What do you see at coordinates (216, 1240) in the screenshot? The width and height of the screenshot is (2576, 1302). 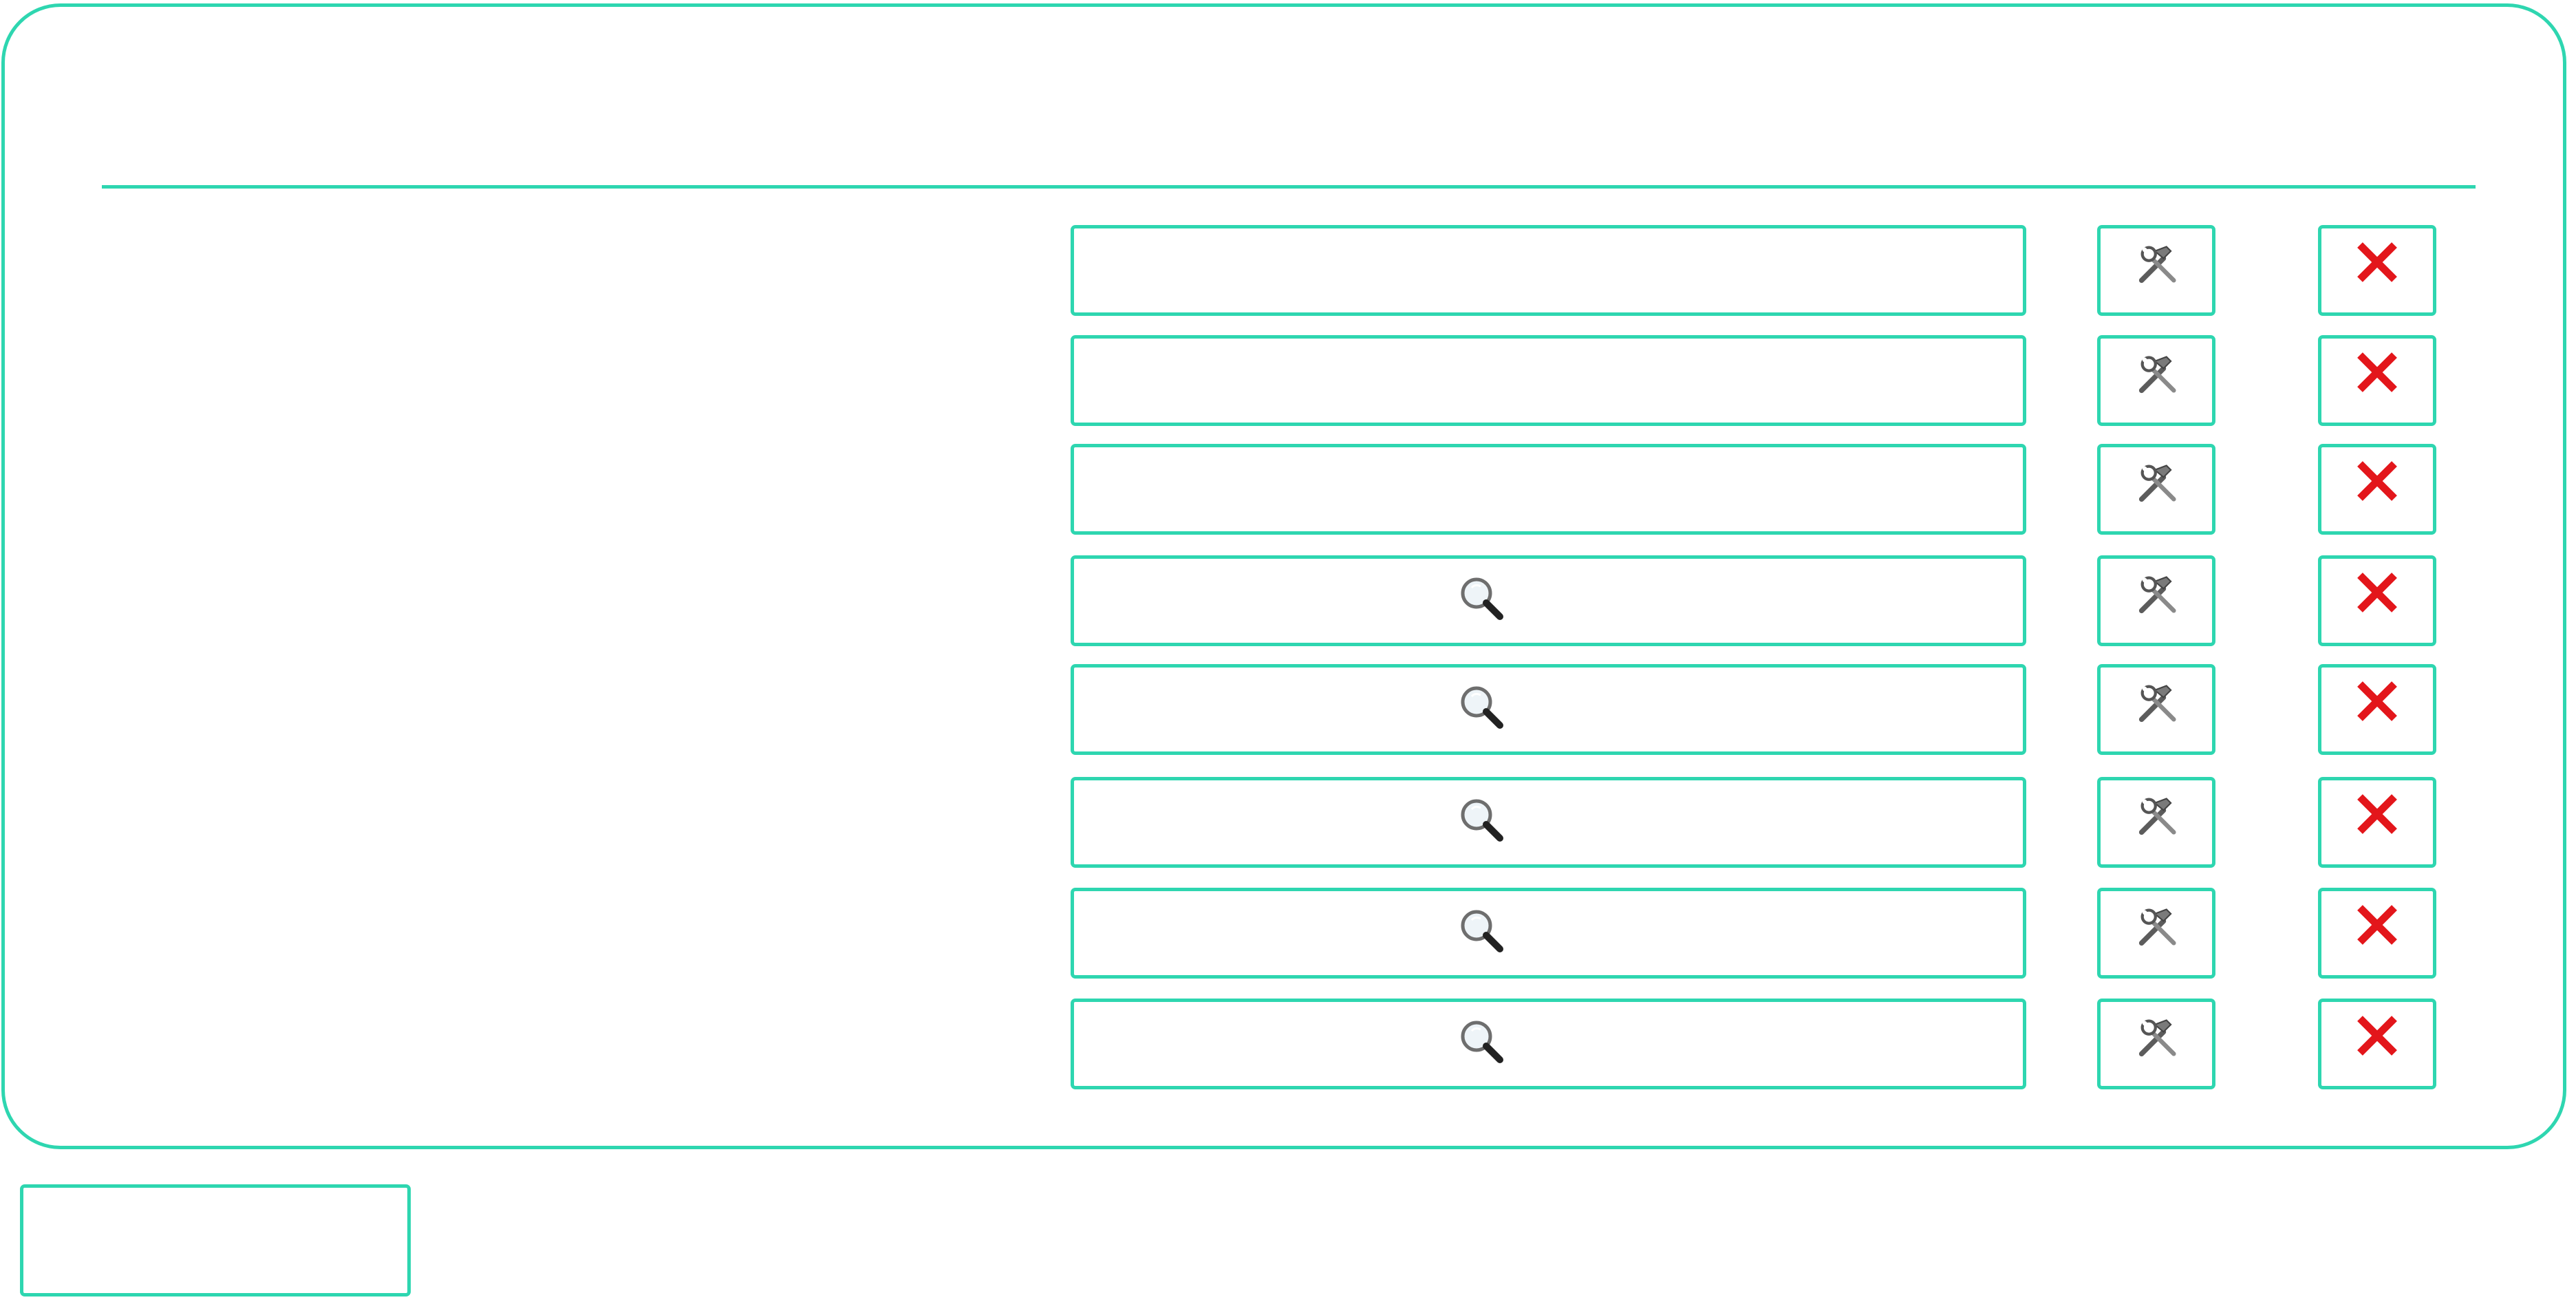 I see `bottom-button` at bounding box center [216, 1240].